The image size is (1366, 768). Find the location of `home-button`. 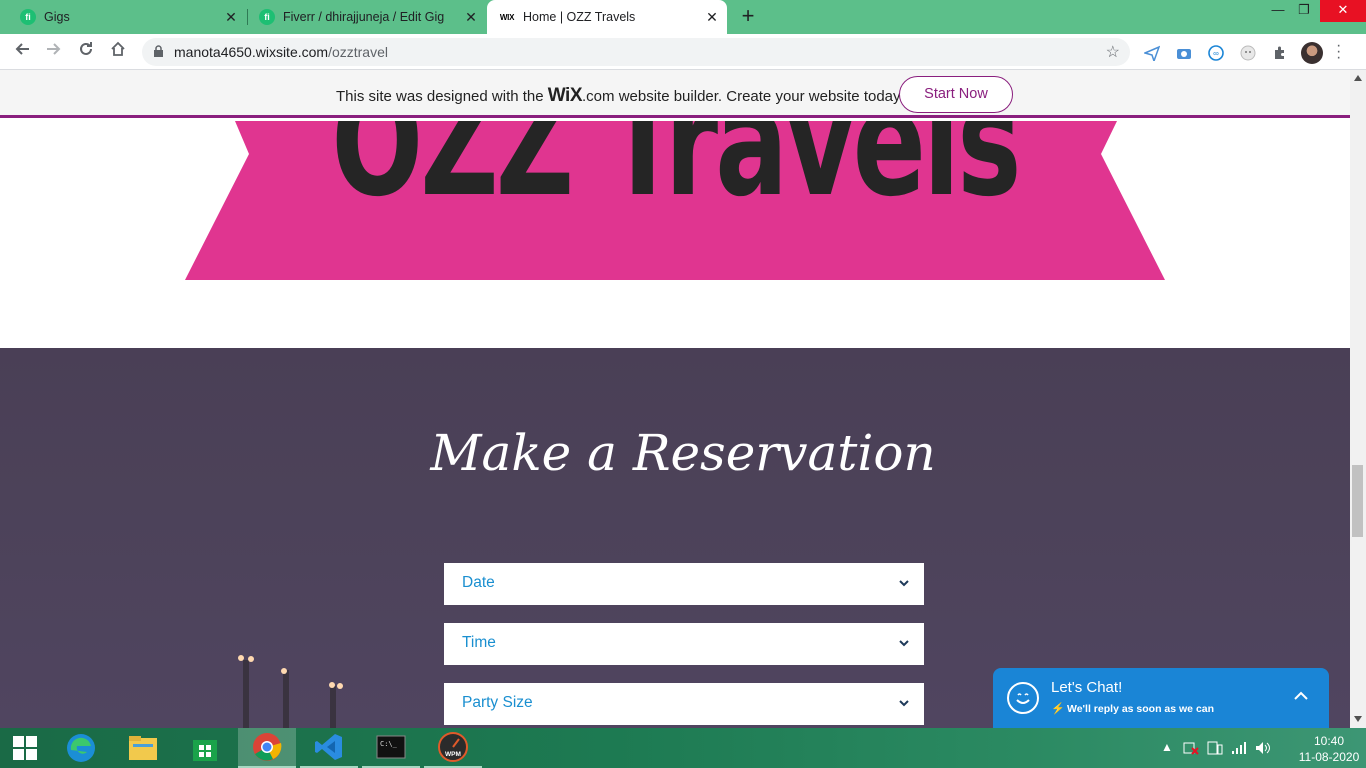

home-button is located at coordinates (118, 52).